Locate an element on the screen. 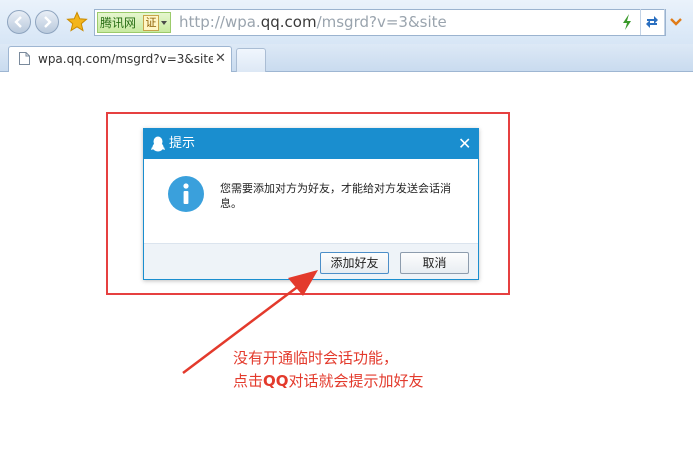  annotation-line-2-prefix: 点击 is located at coordinates (248, 381).